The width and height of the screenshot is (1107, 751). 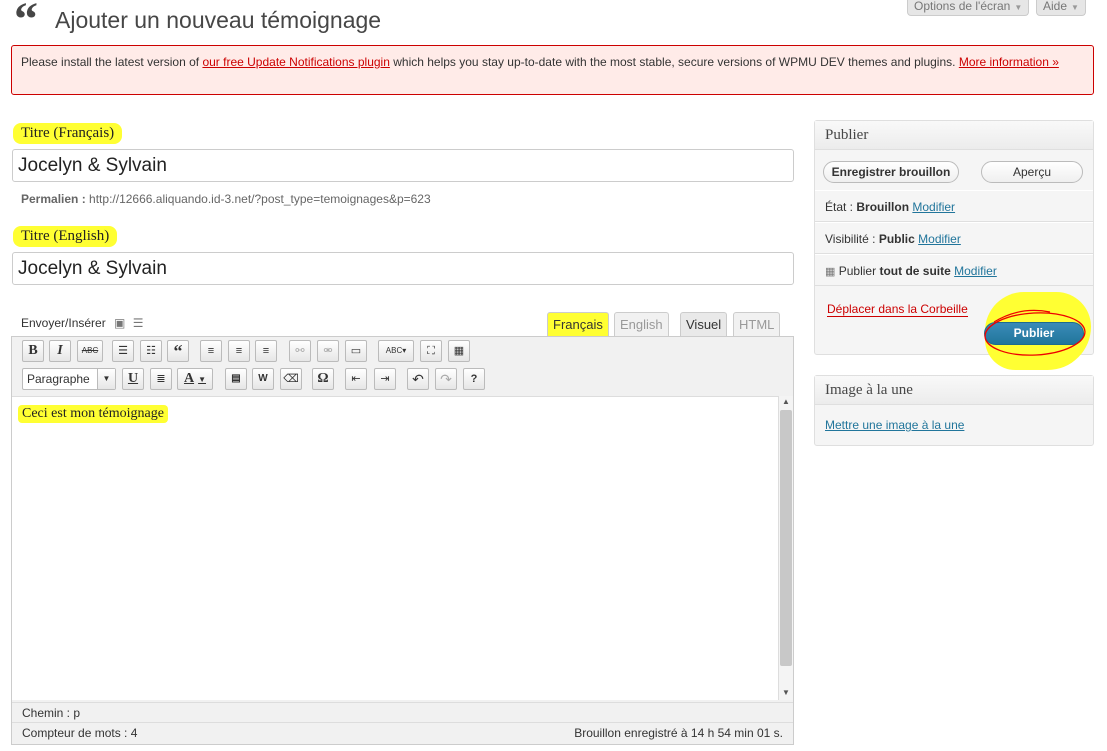 What do you see at coordinates (300, 351) in the screenshot?
I see `link-button: ⚯` at bounding box center [300, 351].